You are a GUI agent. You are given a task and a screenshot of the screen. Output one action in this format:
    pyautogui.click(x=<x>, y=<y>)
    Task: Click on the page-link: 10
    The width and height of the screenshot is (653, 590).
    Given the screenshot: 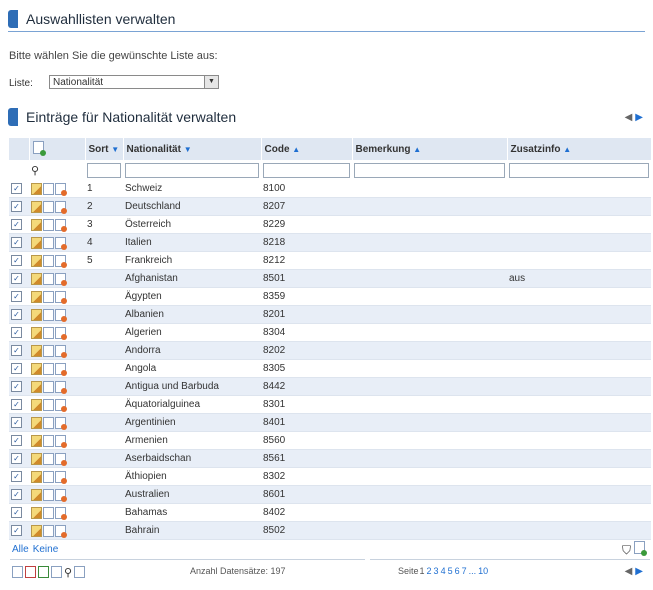 What is the action you would take?
    pyautogui.click(x=483, y=571)
    